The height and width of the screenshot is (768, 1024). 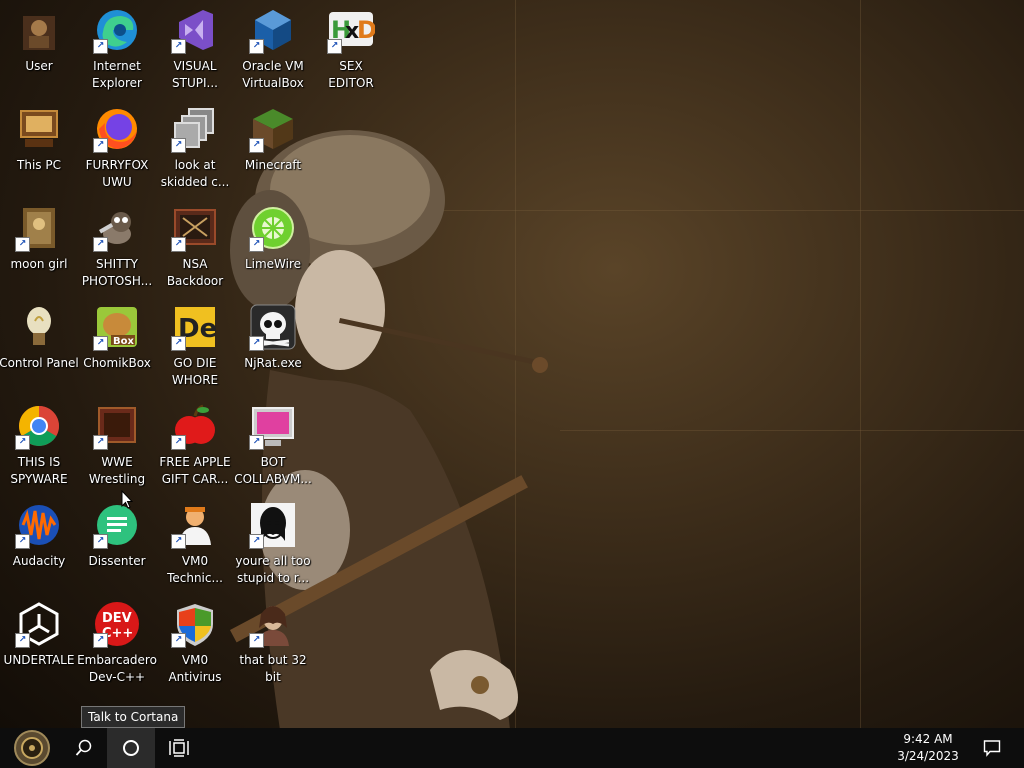 What do you see at coordinates (39, 66) in the screenshot?
I see `desktop-icon-label: User` at bounding box center [39, 66].